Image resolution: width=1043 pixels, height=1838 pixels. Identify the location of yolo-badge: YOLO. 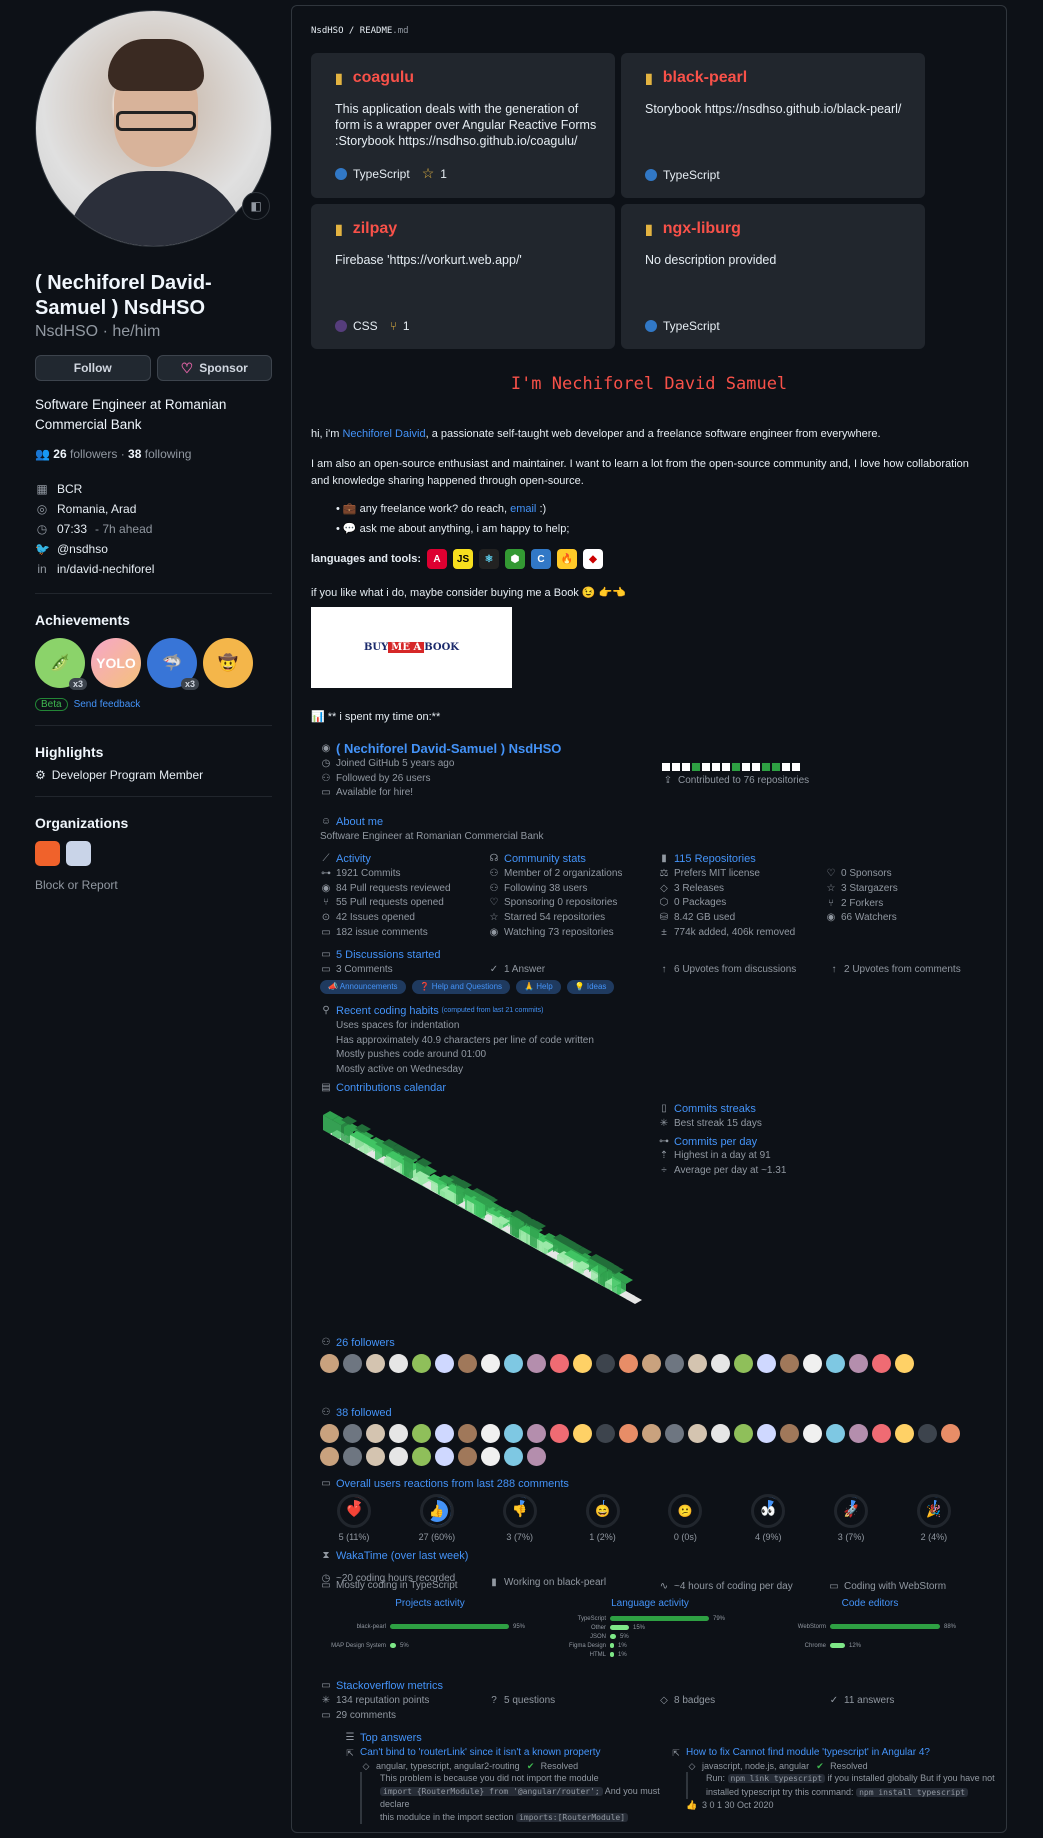
(116, 663).